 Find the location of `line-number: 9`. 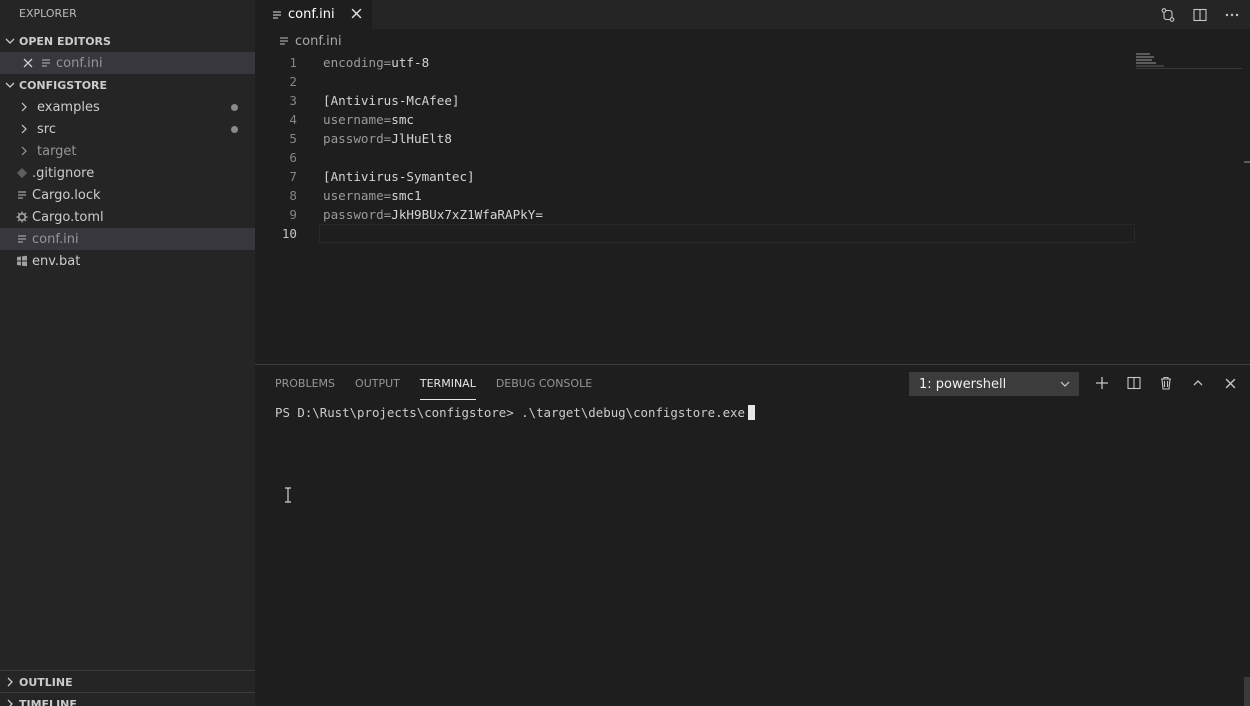

line-number: 9 is located at coordinates (293, 214).